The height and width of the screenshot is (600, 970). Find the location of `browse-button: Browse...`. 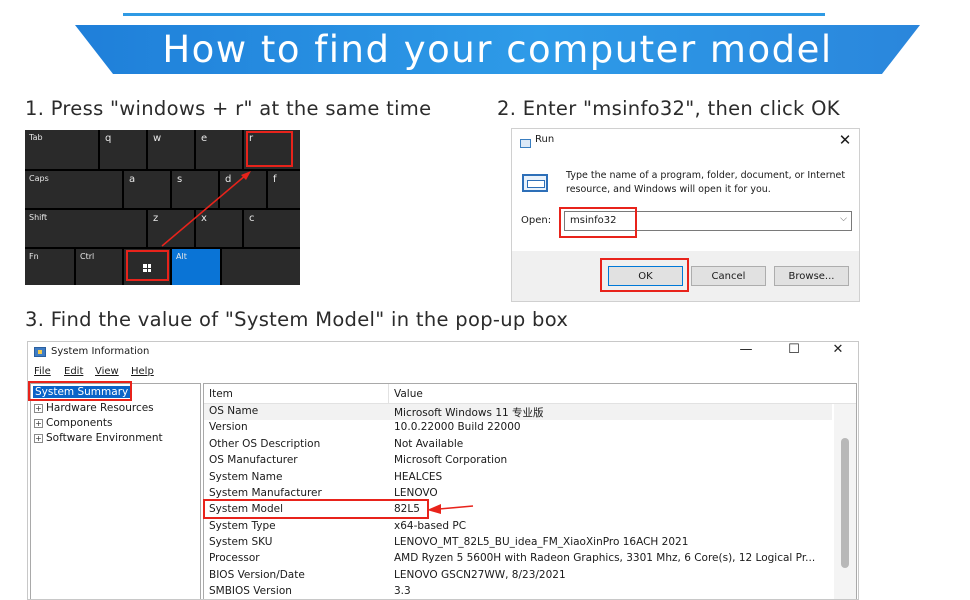

browse-button: Browse... is located at coordinates (811, 276).